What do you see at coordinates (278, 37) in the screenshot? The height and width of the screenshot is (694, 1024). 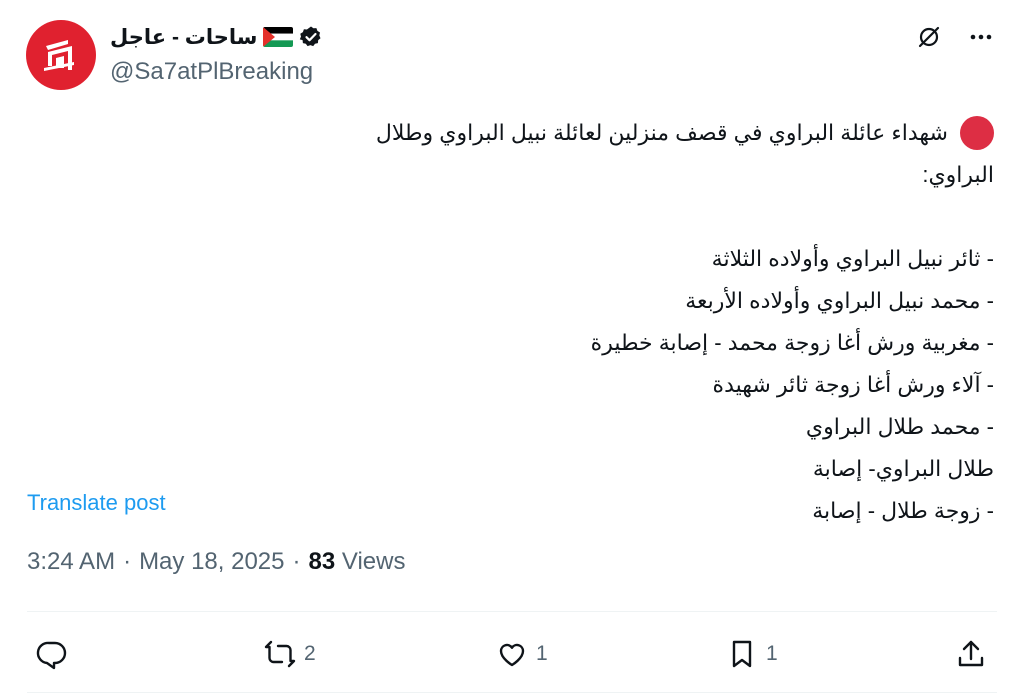 I see `palestine-flag-icon` at bounding box center [278, 37].